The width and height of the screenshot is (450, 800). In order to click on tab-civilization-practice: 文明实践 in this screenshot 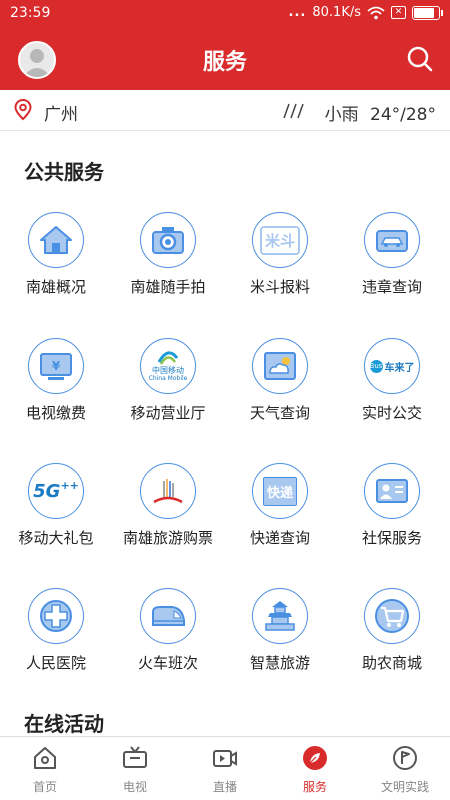, I will do `click(405, 768)`.